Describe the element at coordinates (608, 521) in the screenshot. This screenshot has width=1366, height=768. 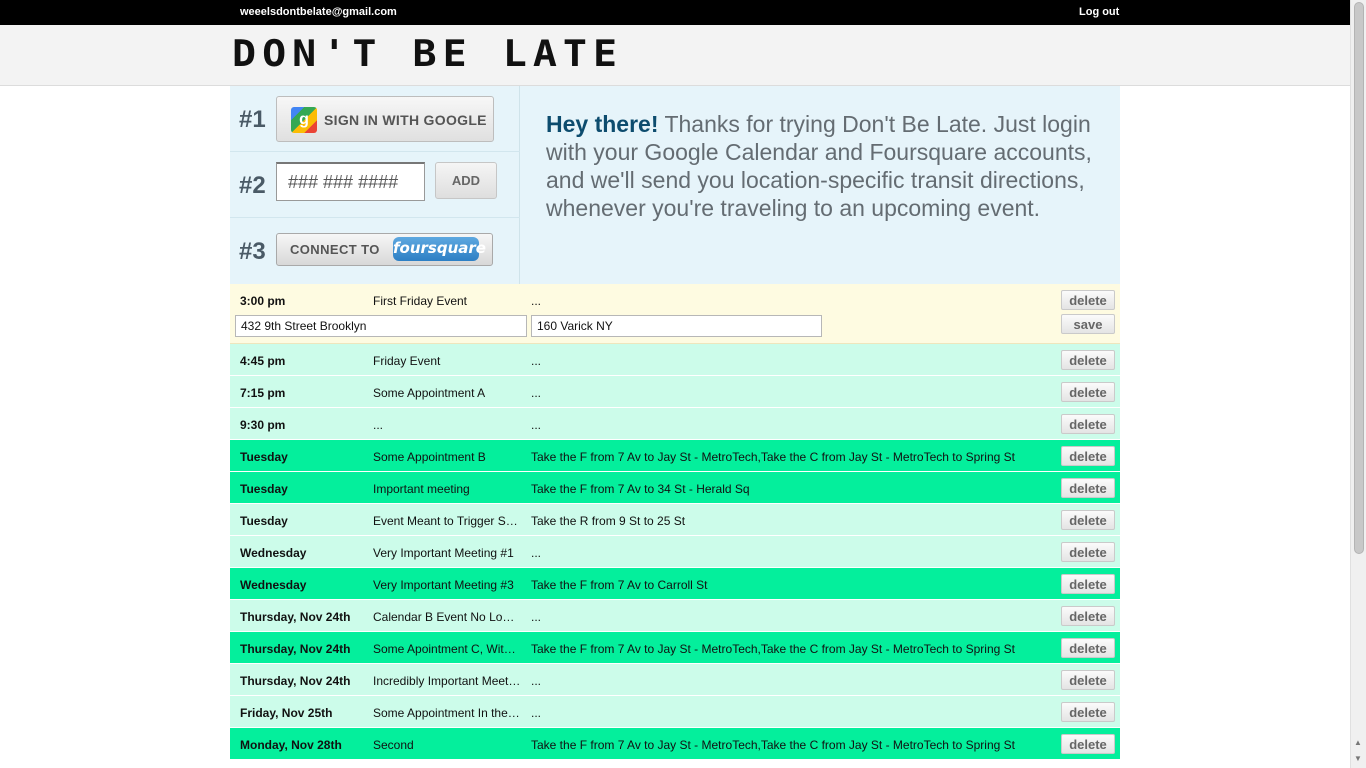
I see `event-directions: Take the R from 9 St to 25 St` at that location.